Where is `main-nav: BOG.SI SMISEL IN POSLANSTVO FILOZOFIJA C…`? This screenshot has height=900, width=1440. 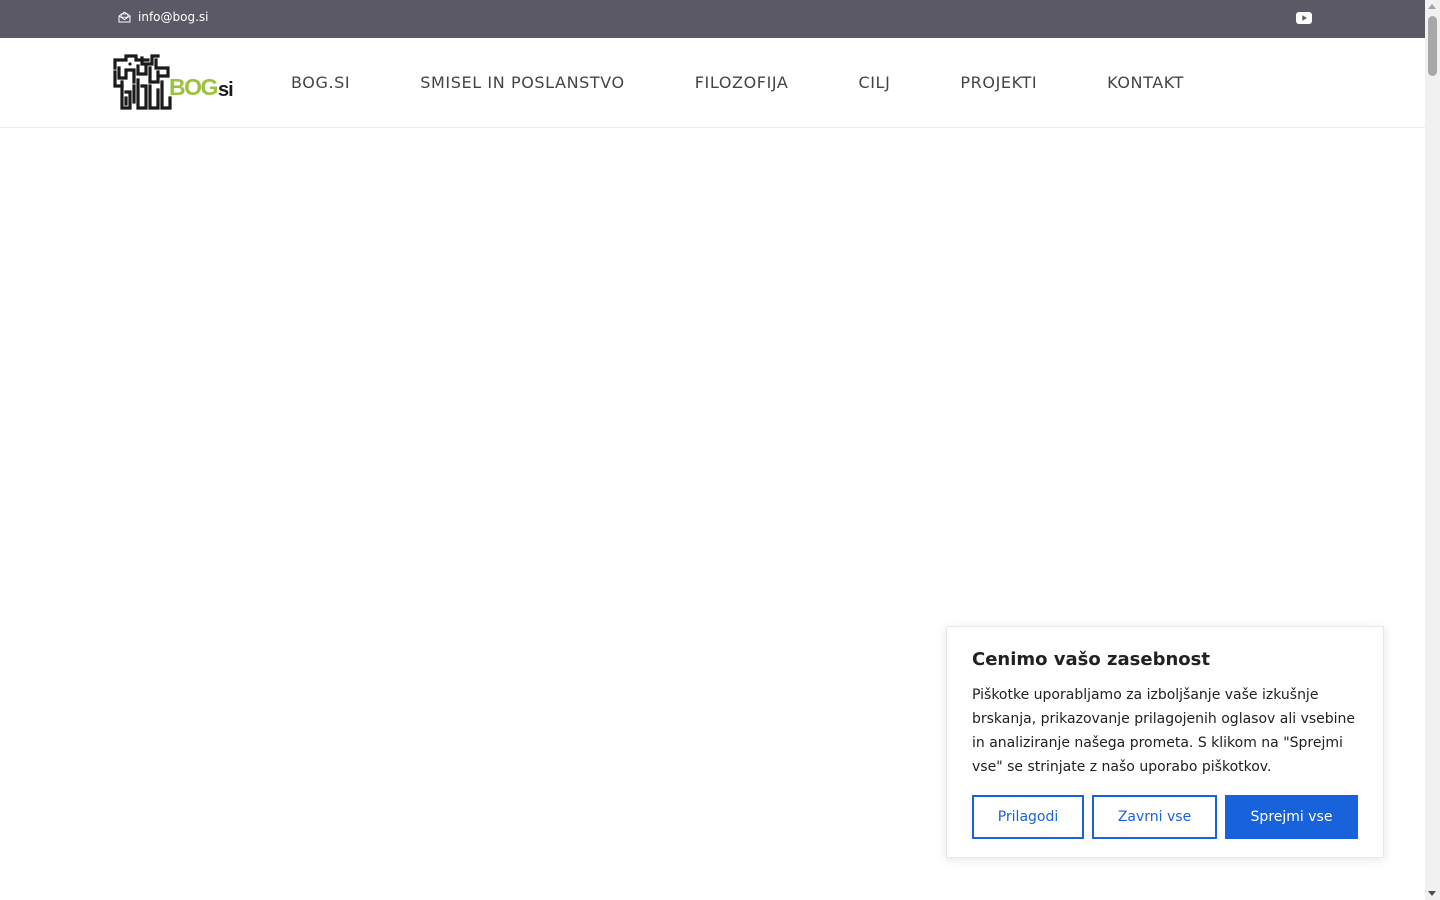
main-nav: BOG.SI SMISEL IN POSLANSTVO FILOZOFIJA C… is located at coordinates (737, 82).